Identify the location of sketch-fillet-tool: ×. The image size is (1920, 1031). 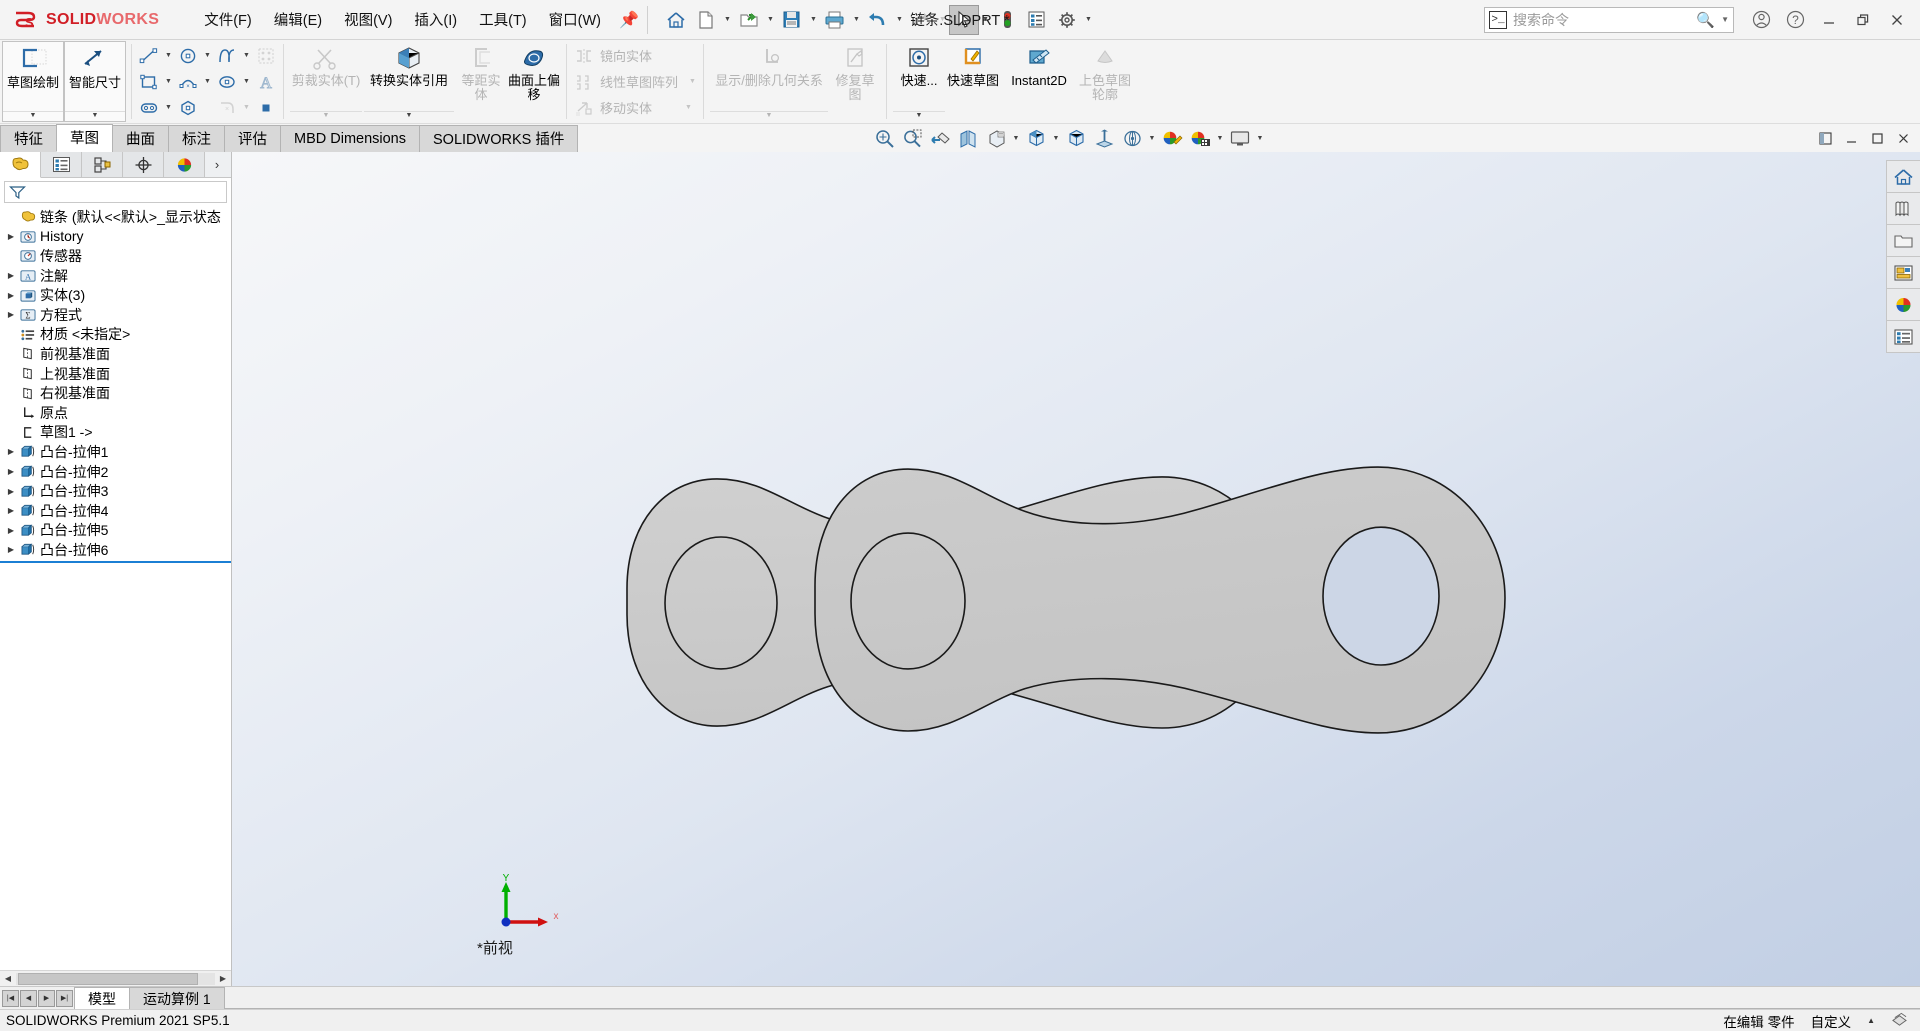
(227, 108).